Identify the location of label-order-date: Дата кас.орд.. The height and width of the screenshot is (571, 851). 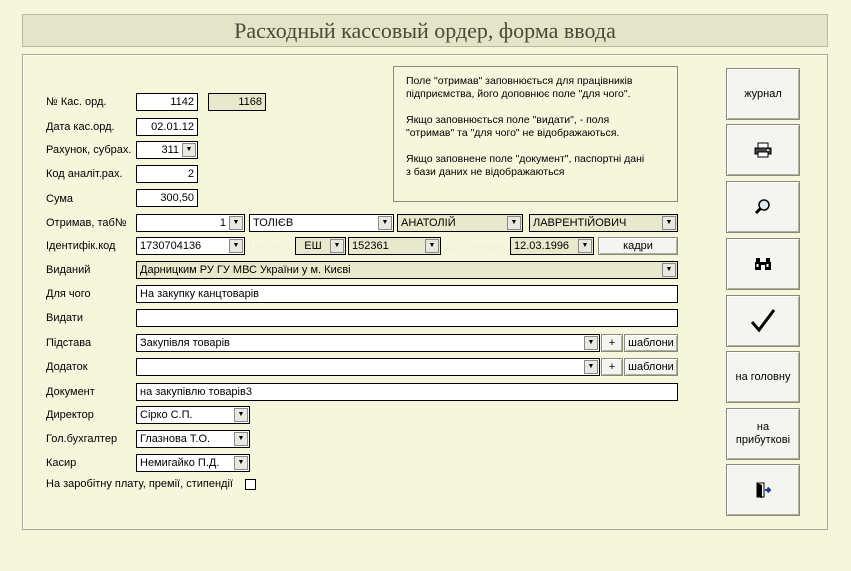
(80, 127).